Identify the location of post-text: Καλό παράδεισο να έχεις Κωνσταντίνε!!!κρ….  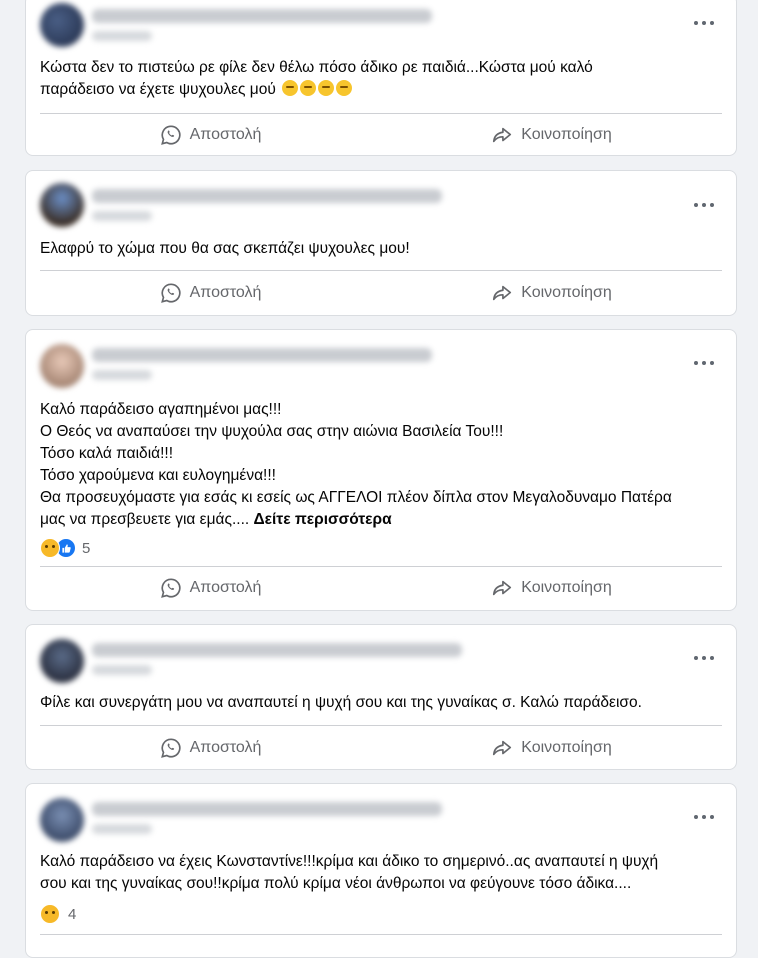
(349, 872).